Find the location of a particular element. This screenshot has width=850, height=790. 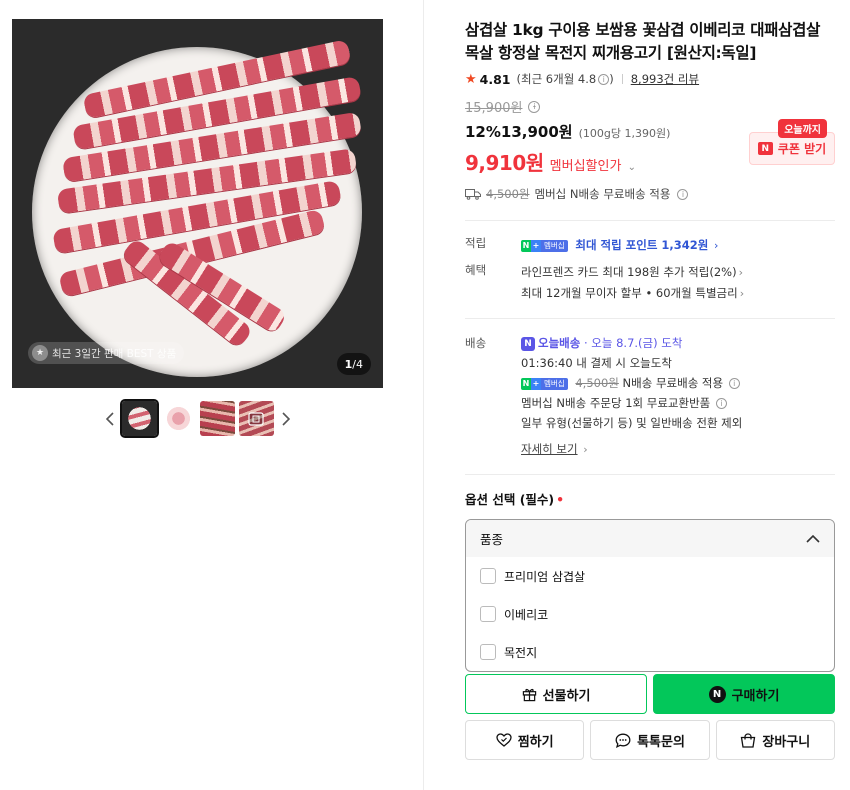

naver-n-icon: N is located at coordinates (526, 383).